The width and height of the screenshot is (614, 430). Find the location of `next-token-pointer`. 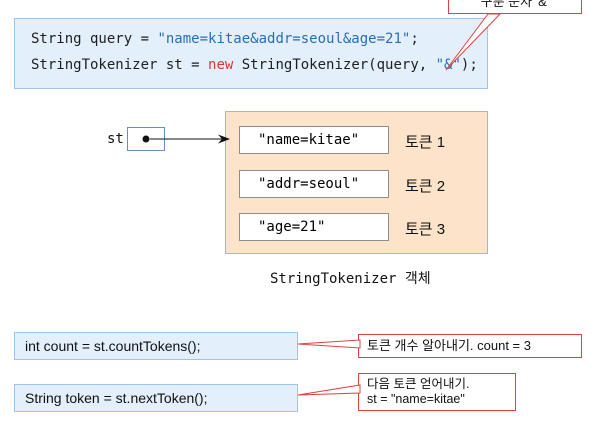

next-token-pointer is located at coordinates (329, 390).